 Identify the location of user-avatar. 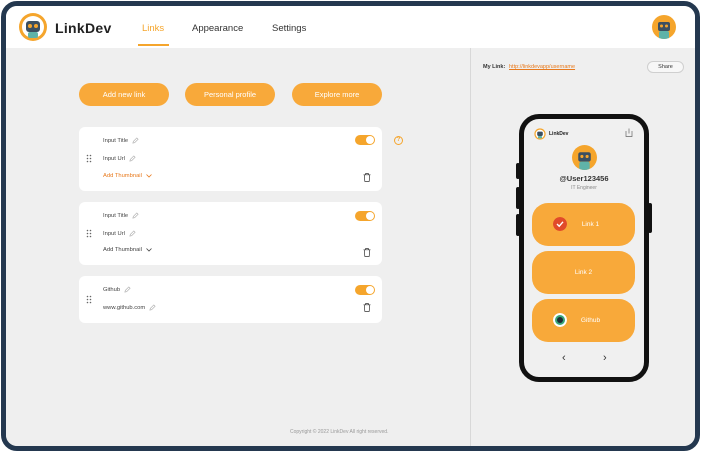
(664, 27).